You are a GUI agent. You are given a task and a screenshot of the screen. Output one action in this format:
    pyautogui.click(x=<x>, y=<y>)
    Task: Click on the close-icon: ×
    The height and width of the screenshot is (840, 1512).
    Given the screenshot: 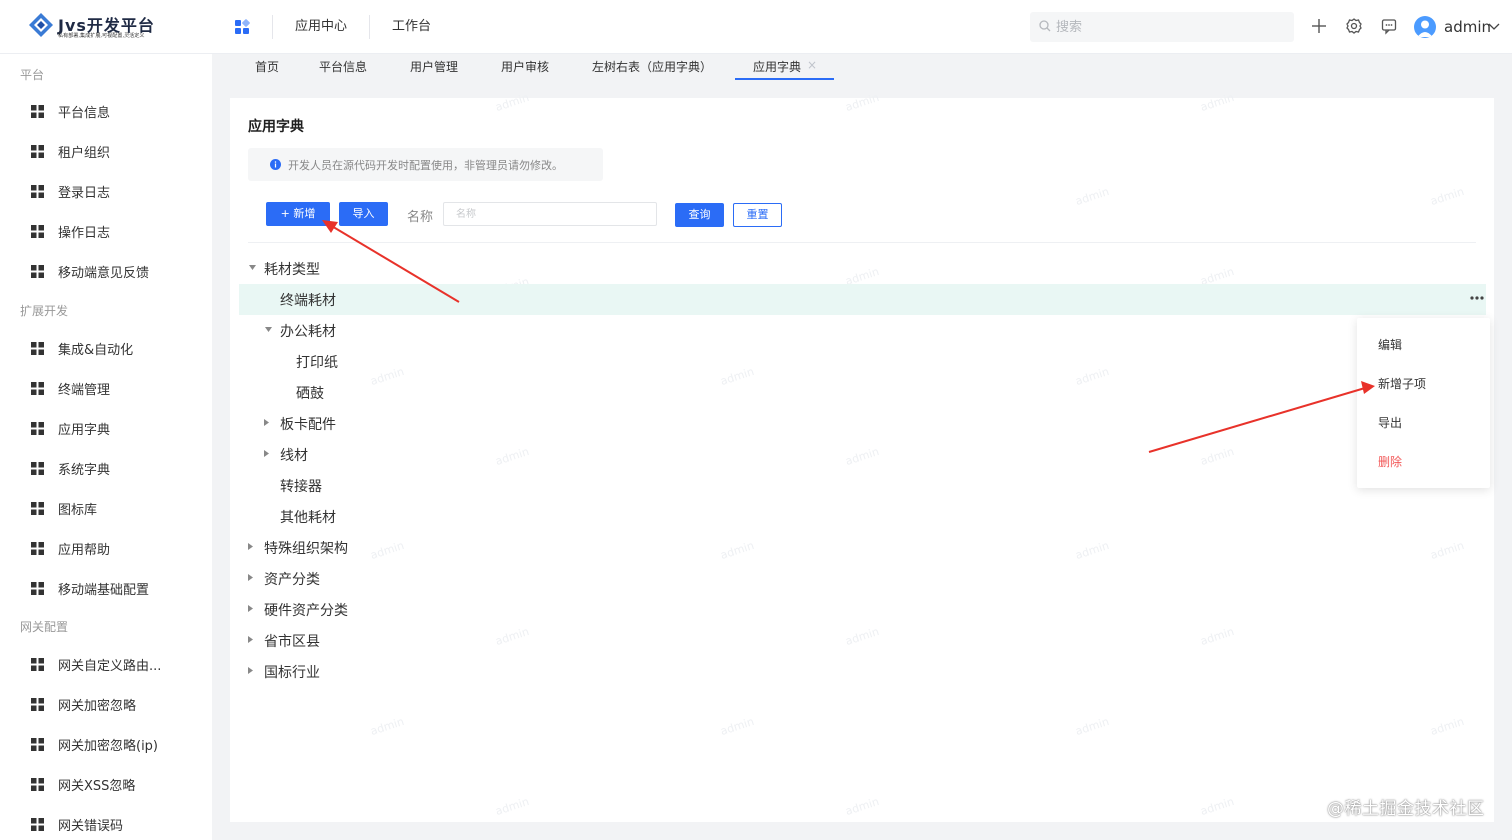 What is the action you would take?
    pyautogui.click(x=812, y=65)
    